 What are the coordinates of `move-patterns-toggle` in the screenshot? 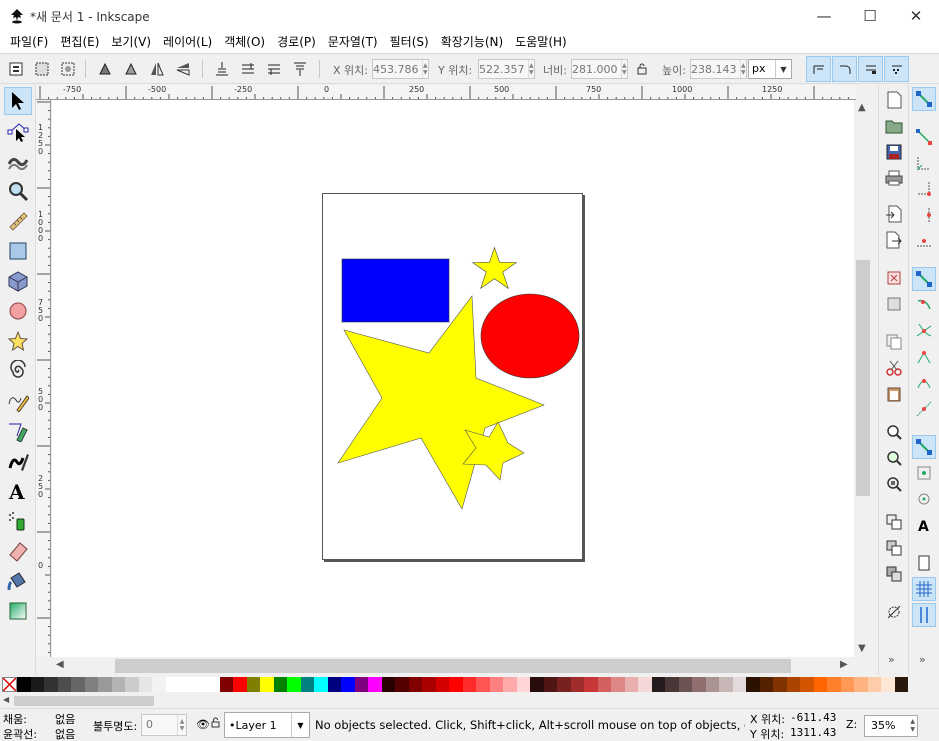 It's located at (896, 69).